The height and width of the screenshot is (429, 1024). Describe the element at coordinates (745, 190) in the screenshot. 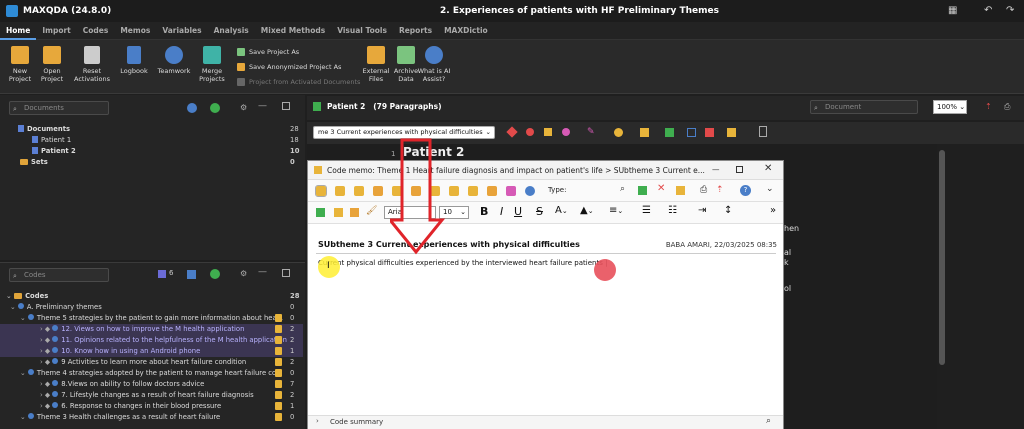

I see `help-icon: ?` at that location.